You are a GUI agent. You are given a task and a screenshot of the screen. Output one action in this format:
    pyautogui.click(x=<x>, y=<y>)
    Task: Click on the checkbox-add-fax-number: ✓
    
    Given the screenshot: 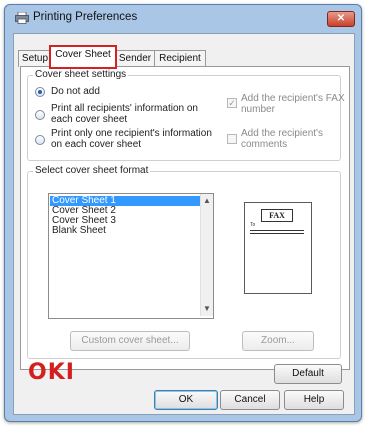 What is the action you would take?
    pyautogui.click(x=232, y=103)
    